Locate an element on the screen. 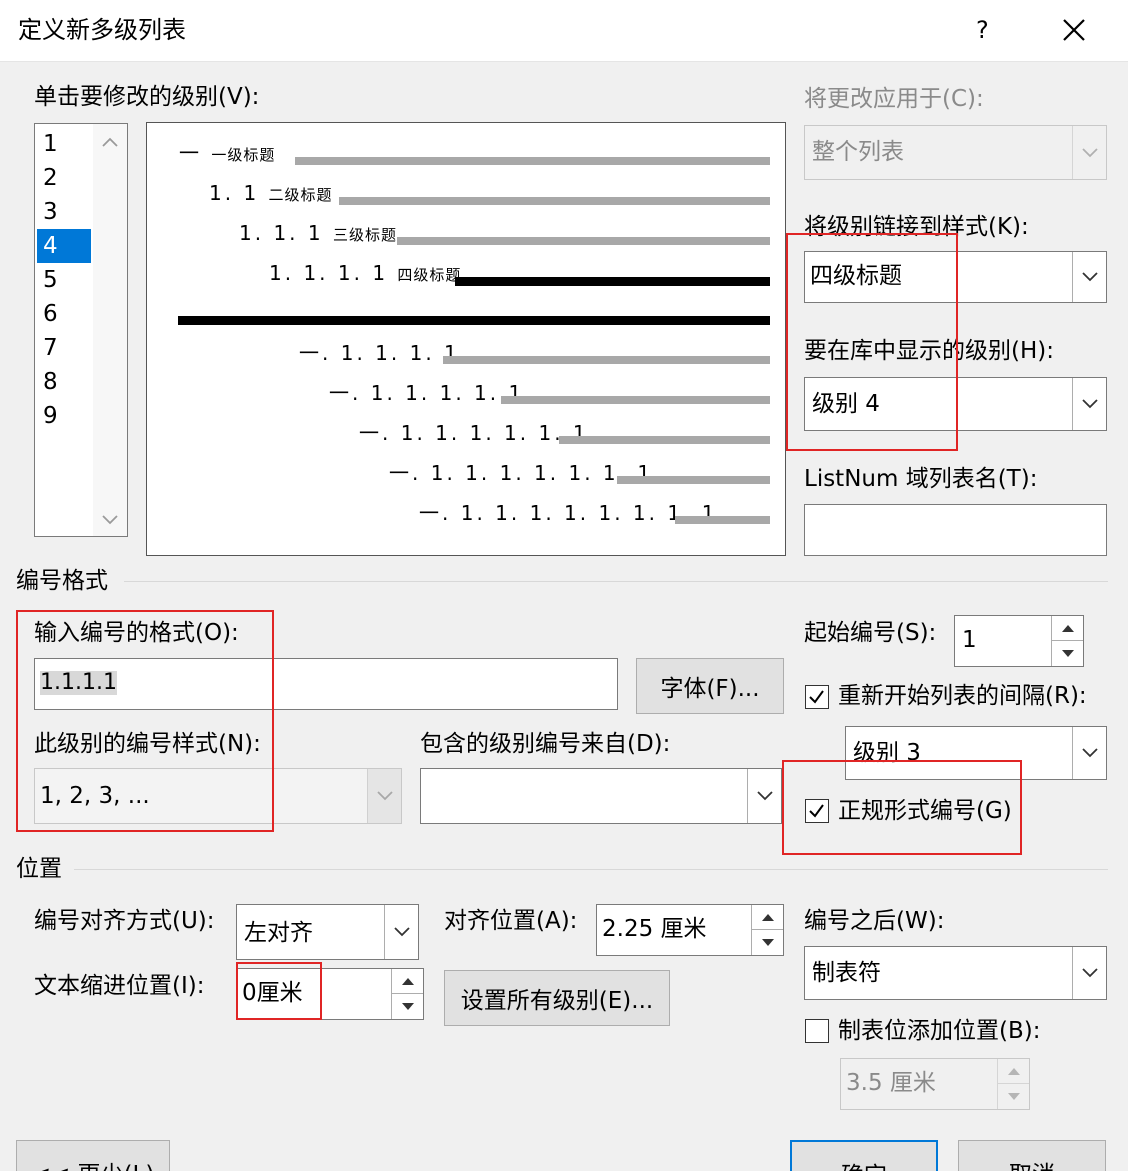  start-at-value: 1 is located at coordinates (969, 640).